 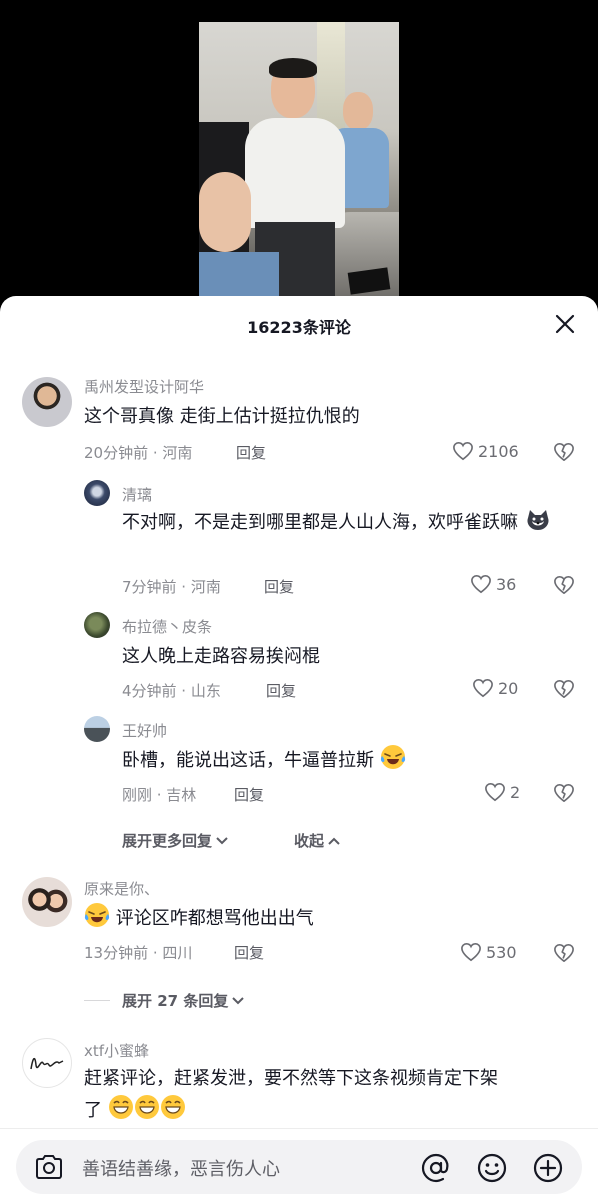 What do you see at coordinates (159, 795) in the screenshot?
I see `reply-meta: 刚刚 · 吉林` at bounding box center [159, 795].